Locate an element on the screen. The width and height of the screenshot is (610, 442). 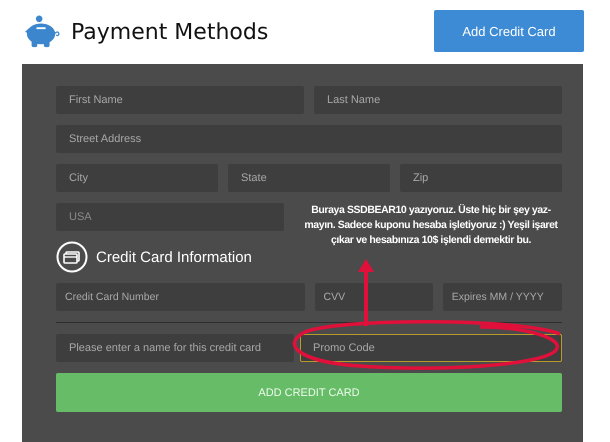
credit-card-icon is located at coordinates (72, 257).